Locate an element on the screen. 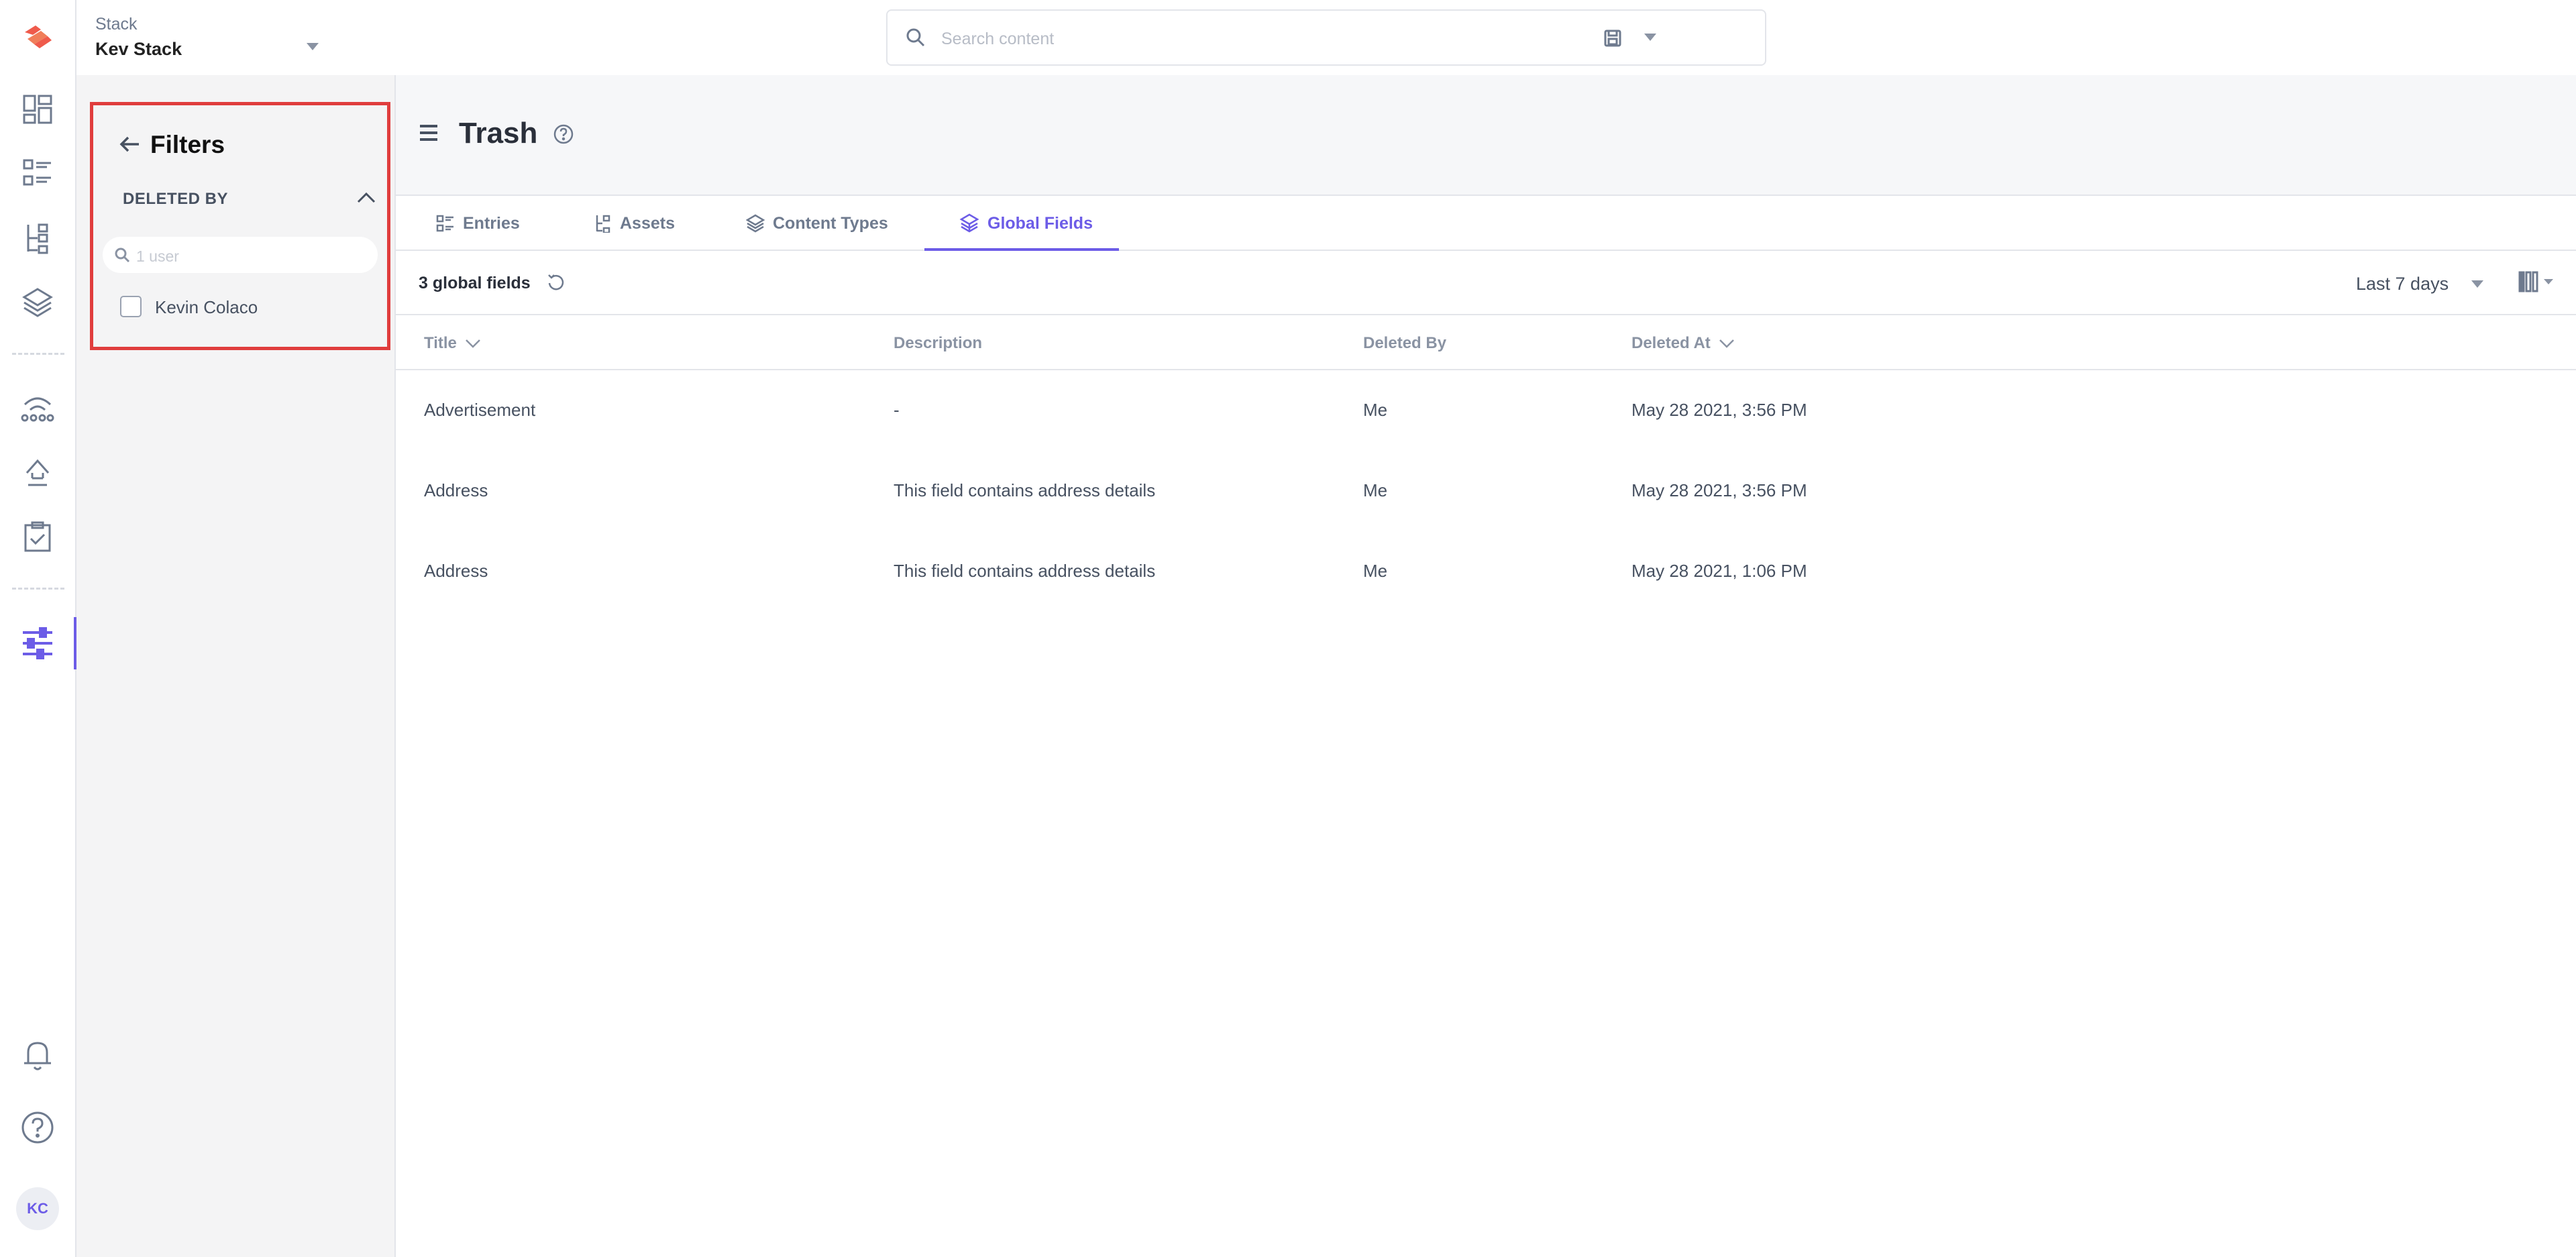  notifications-bell-icon is located at coordinates (37, 1056).